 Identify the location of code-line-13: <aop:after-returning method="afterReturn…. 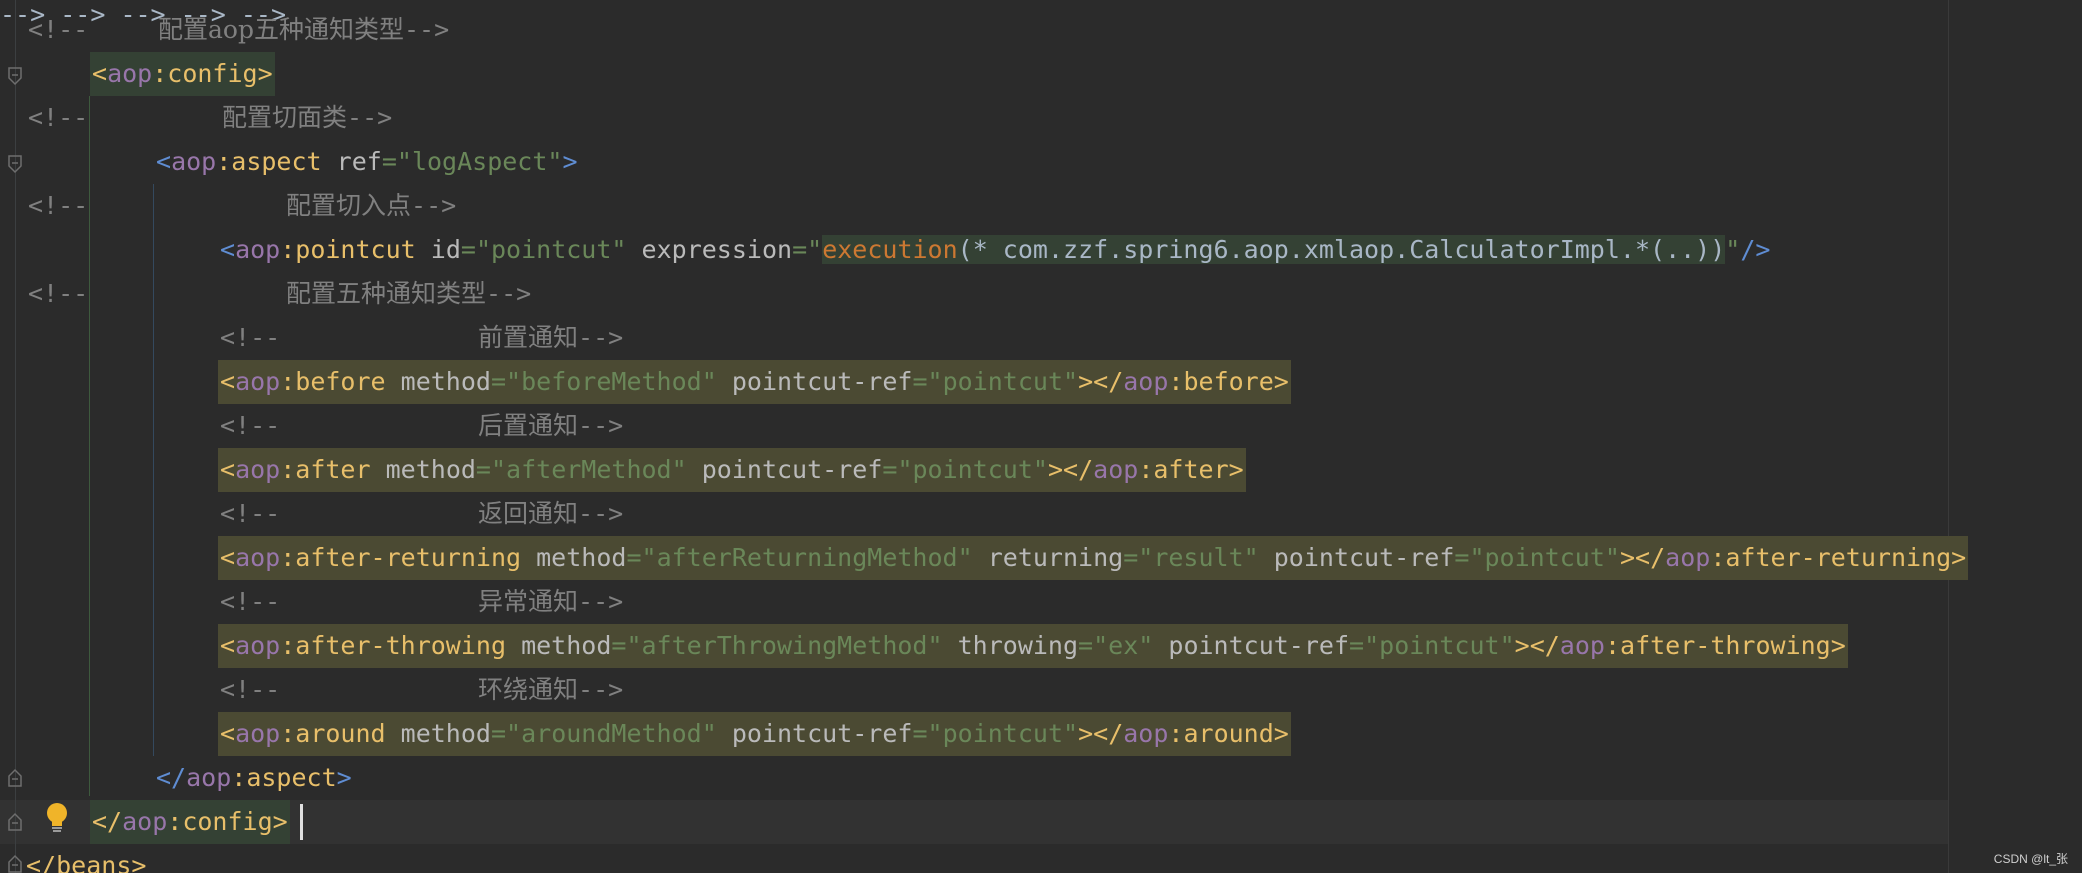
(984, 558).